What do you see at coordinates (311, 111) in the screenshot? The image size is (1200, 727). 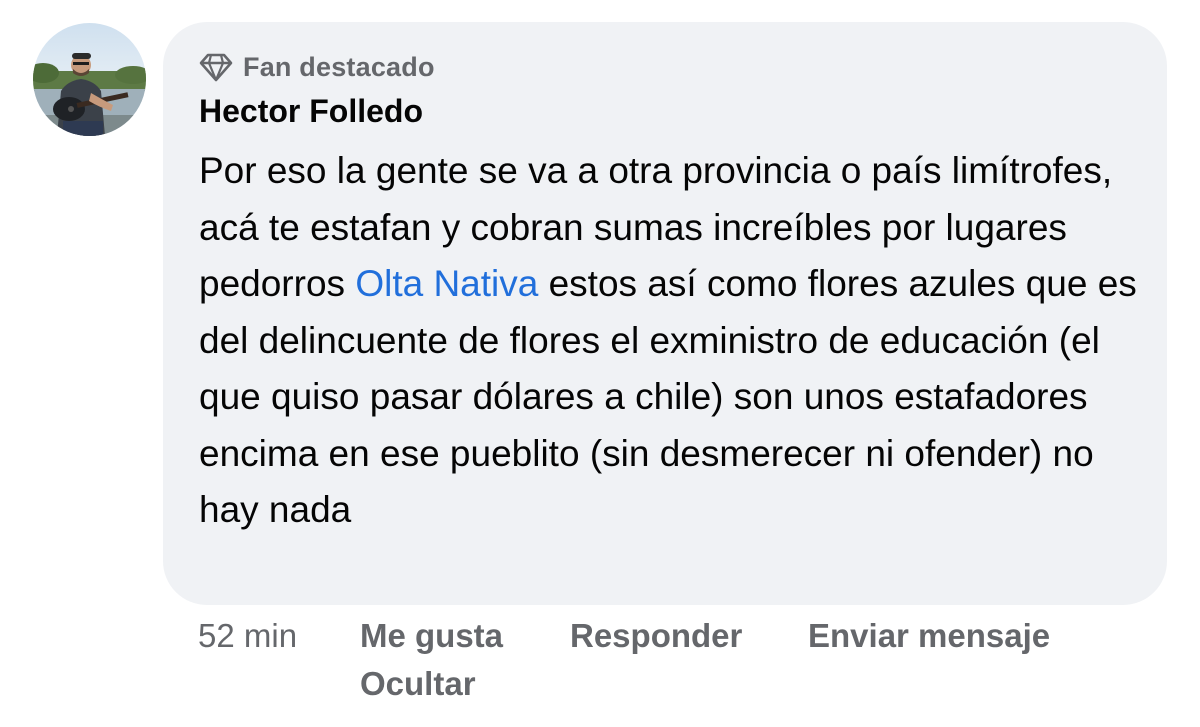 I see `author-name: Hector Folledo` at bounding box center [311, 111].